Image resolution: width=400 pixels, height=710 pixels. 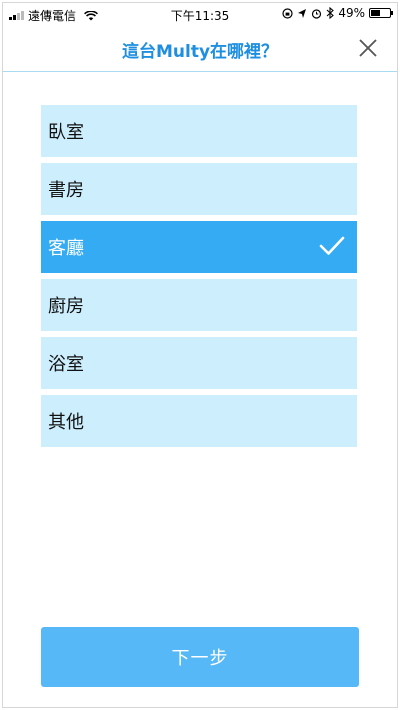 What do you see at coordinates (199, 247) in the screenshot?
I see `option-living-room: 客廳` at bounding box center [199, 247].